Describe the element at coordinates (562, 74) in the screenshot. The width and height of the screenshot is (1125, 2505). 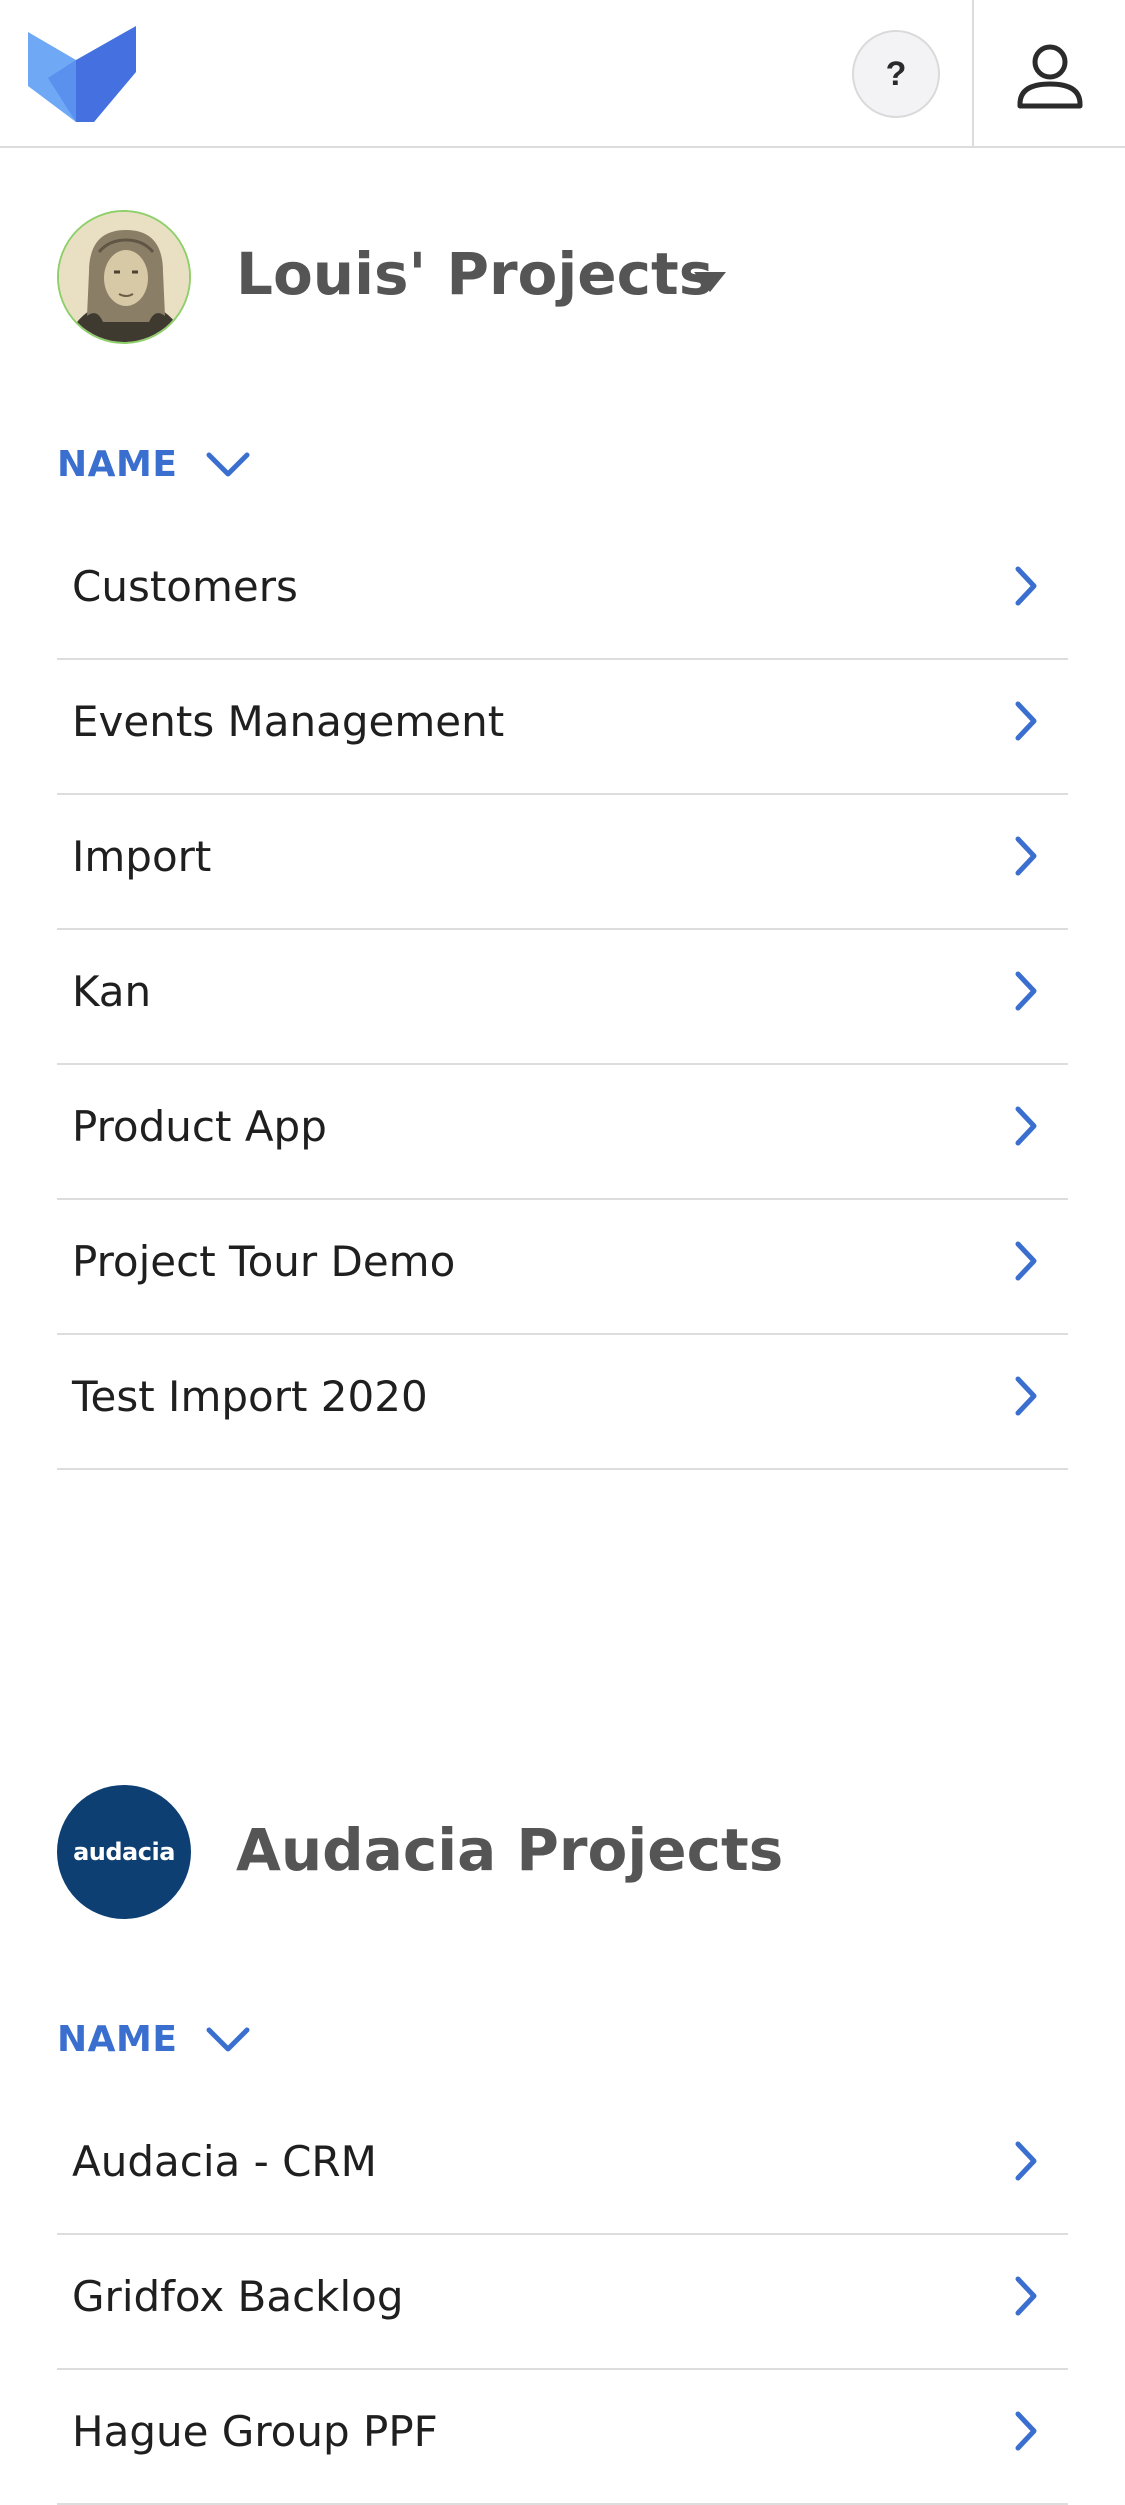
I see `app-header: ?` at that location.